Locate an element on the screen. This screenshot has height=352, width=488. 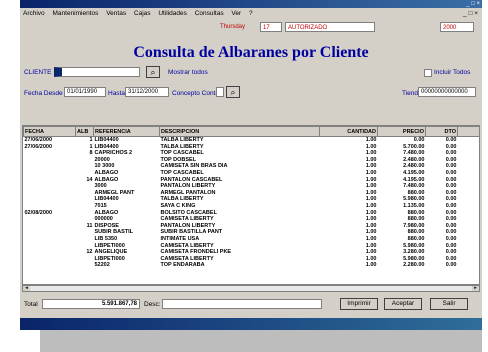
hasta-input: 31/12/2000 is located at coordinates (147, 92).